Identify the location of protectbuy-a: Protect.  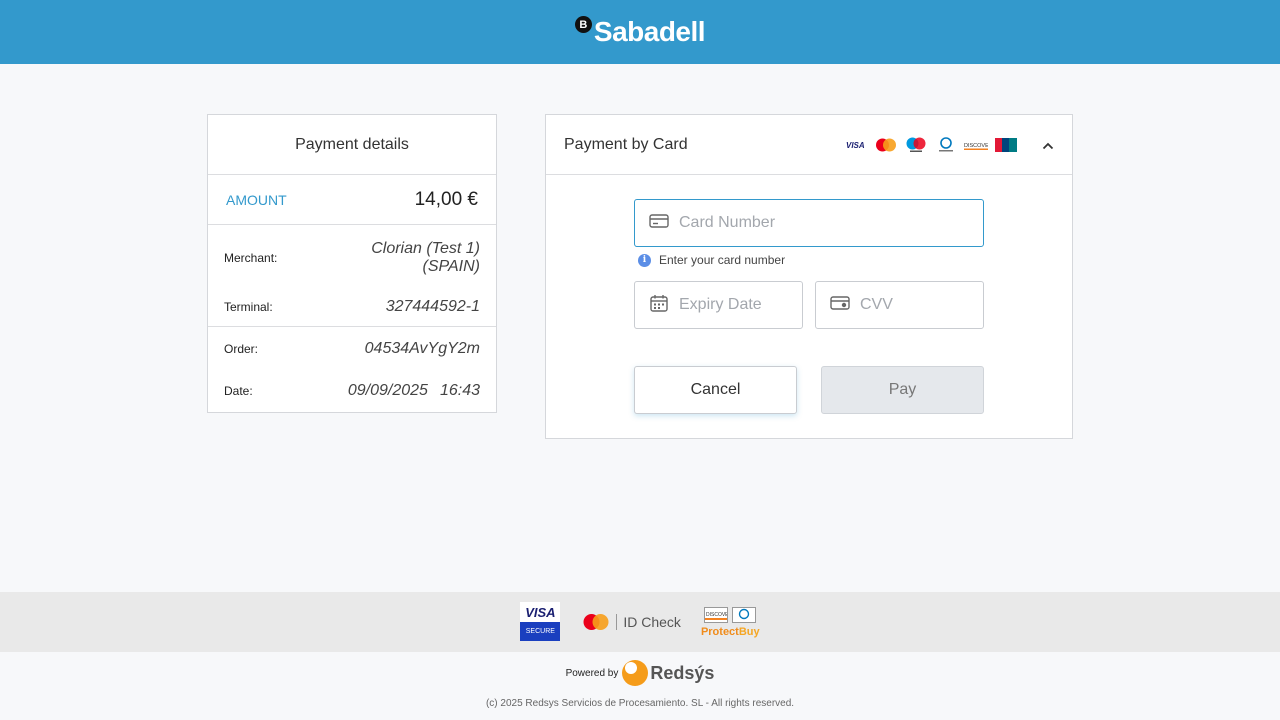
(719, 631).